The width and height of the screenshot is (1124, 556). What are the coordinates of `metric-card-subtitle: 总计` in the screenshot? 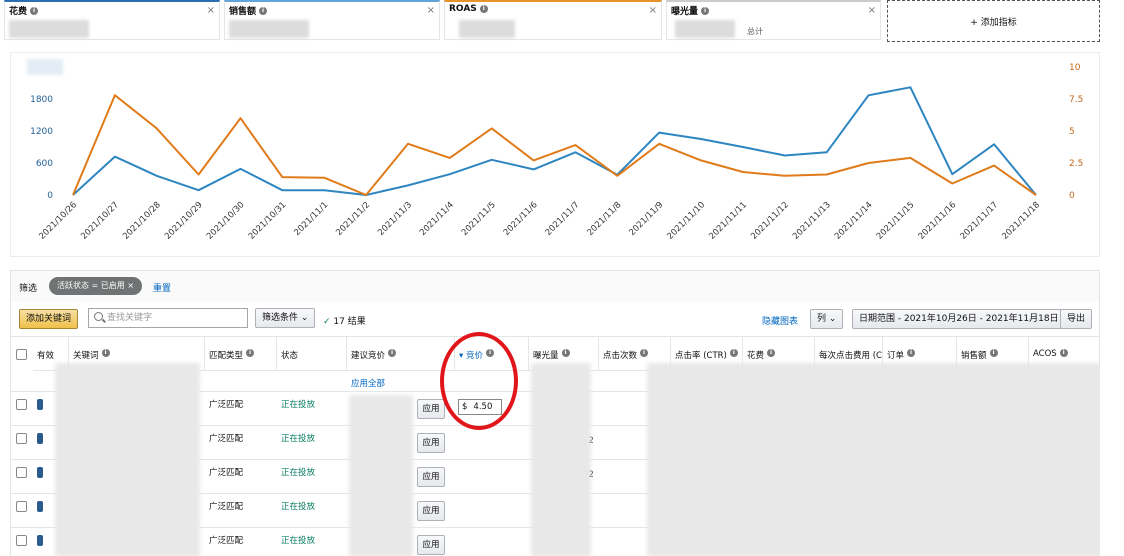 It's located at (755, 31).